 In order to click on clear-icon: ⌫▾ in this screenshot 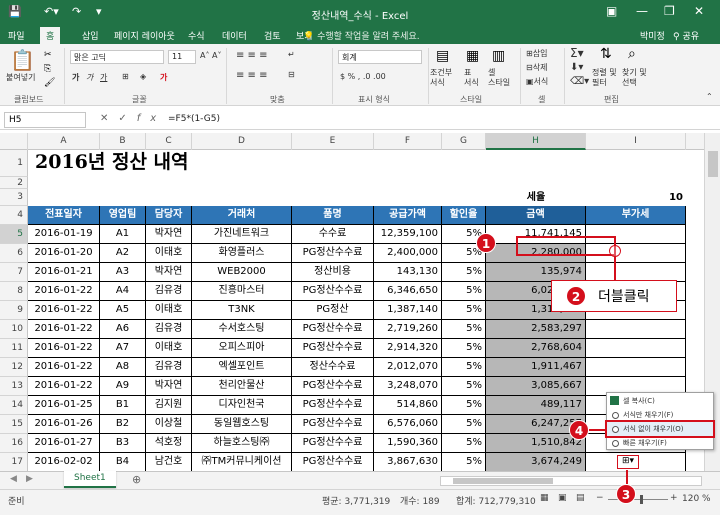, I will do `click(579, 81)`.